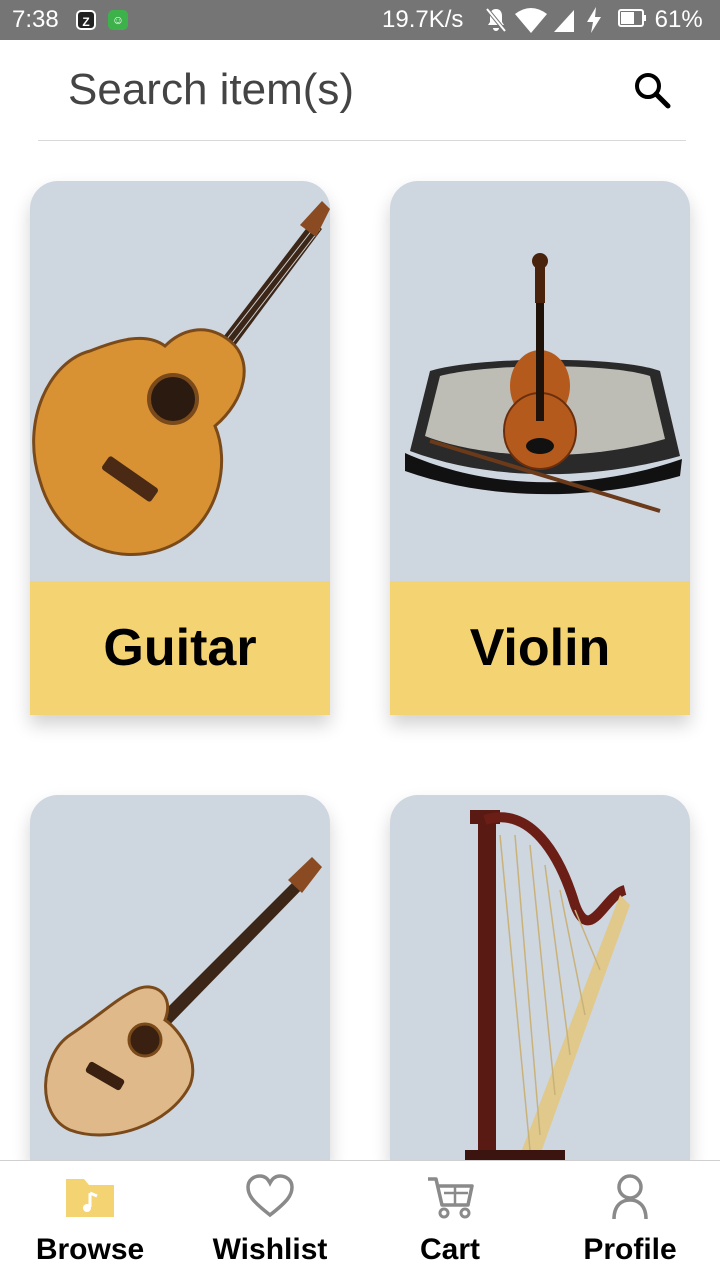 Image resolution: width=720 pixels, height=1280 pixels. I want to click on nav-item-cart: Cart, so click(450, 1220).